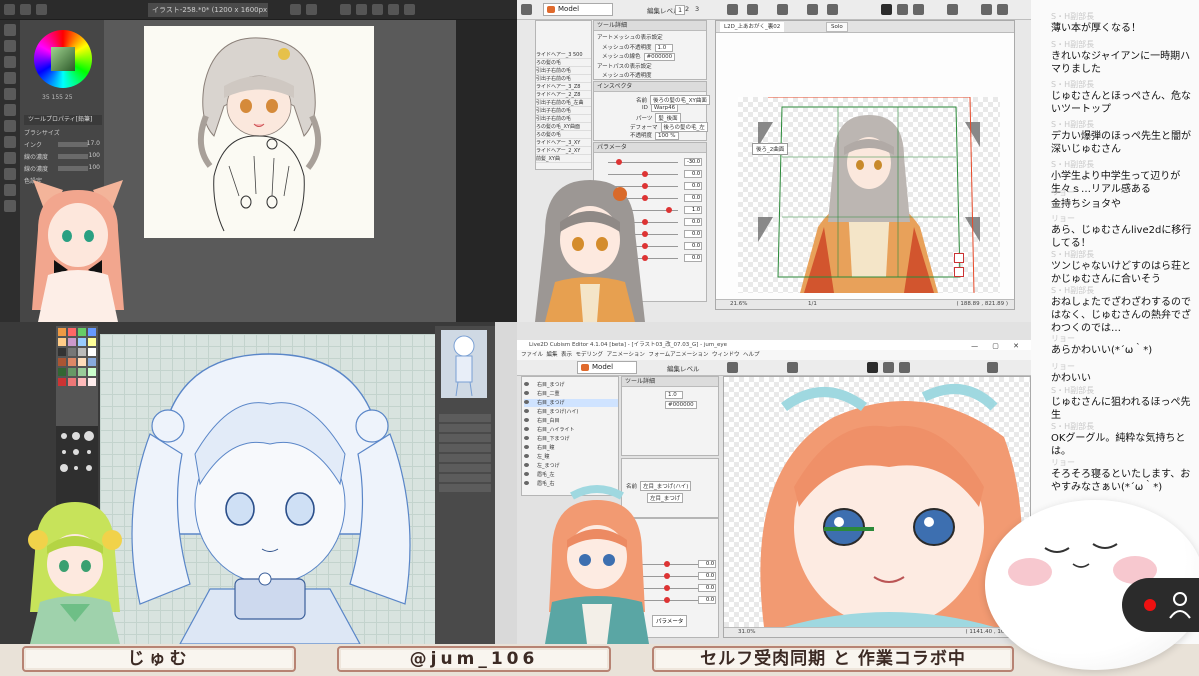 This screenshot has width=1199, height=676. What do you see at coordinates (10, 206) in the screenshot?
I see `shape-tool-icon` at bounding box center [10, 206].